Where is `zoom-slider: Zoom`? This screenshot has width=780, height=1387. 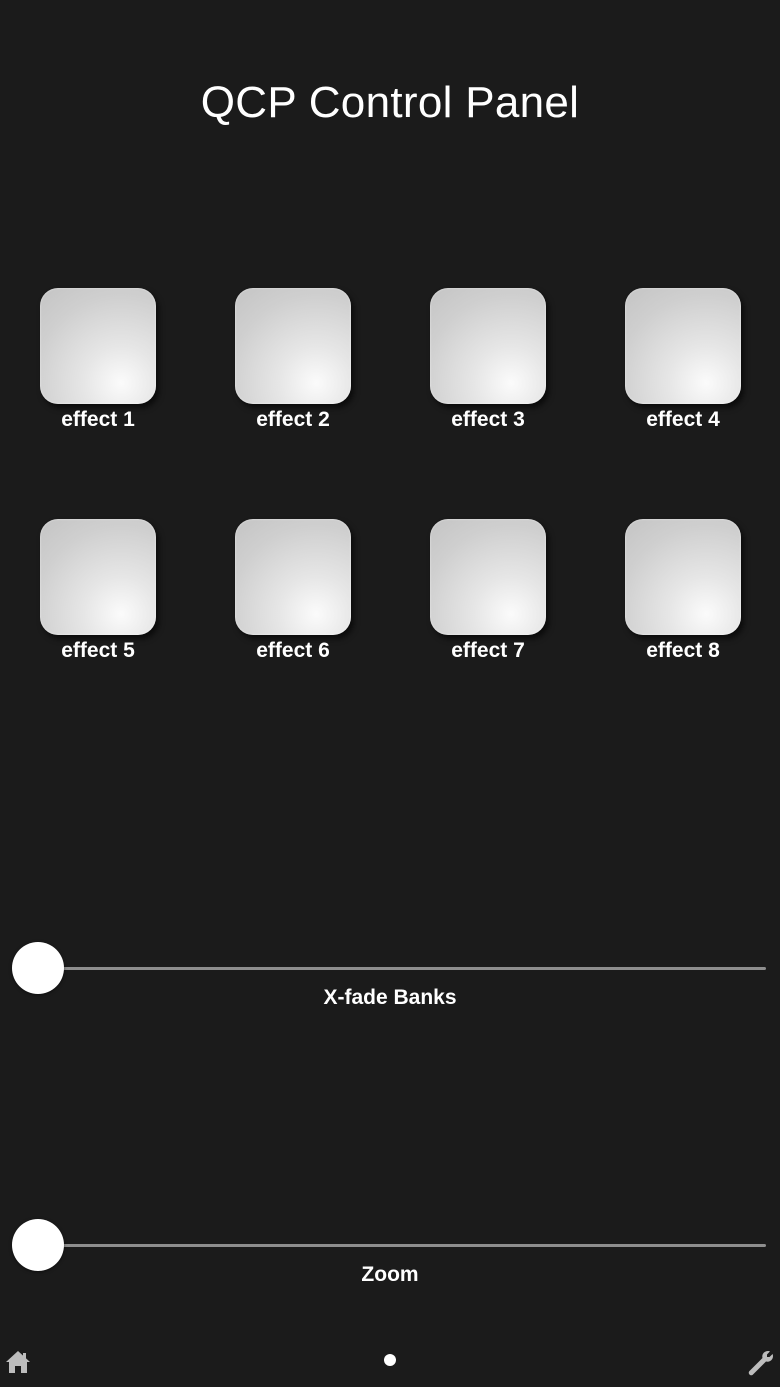
zoom-slider: Zoom is located at coordinates (390, 1259).